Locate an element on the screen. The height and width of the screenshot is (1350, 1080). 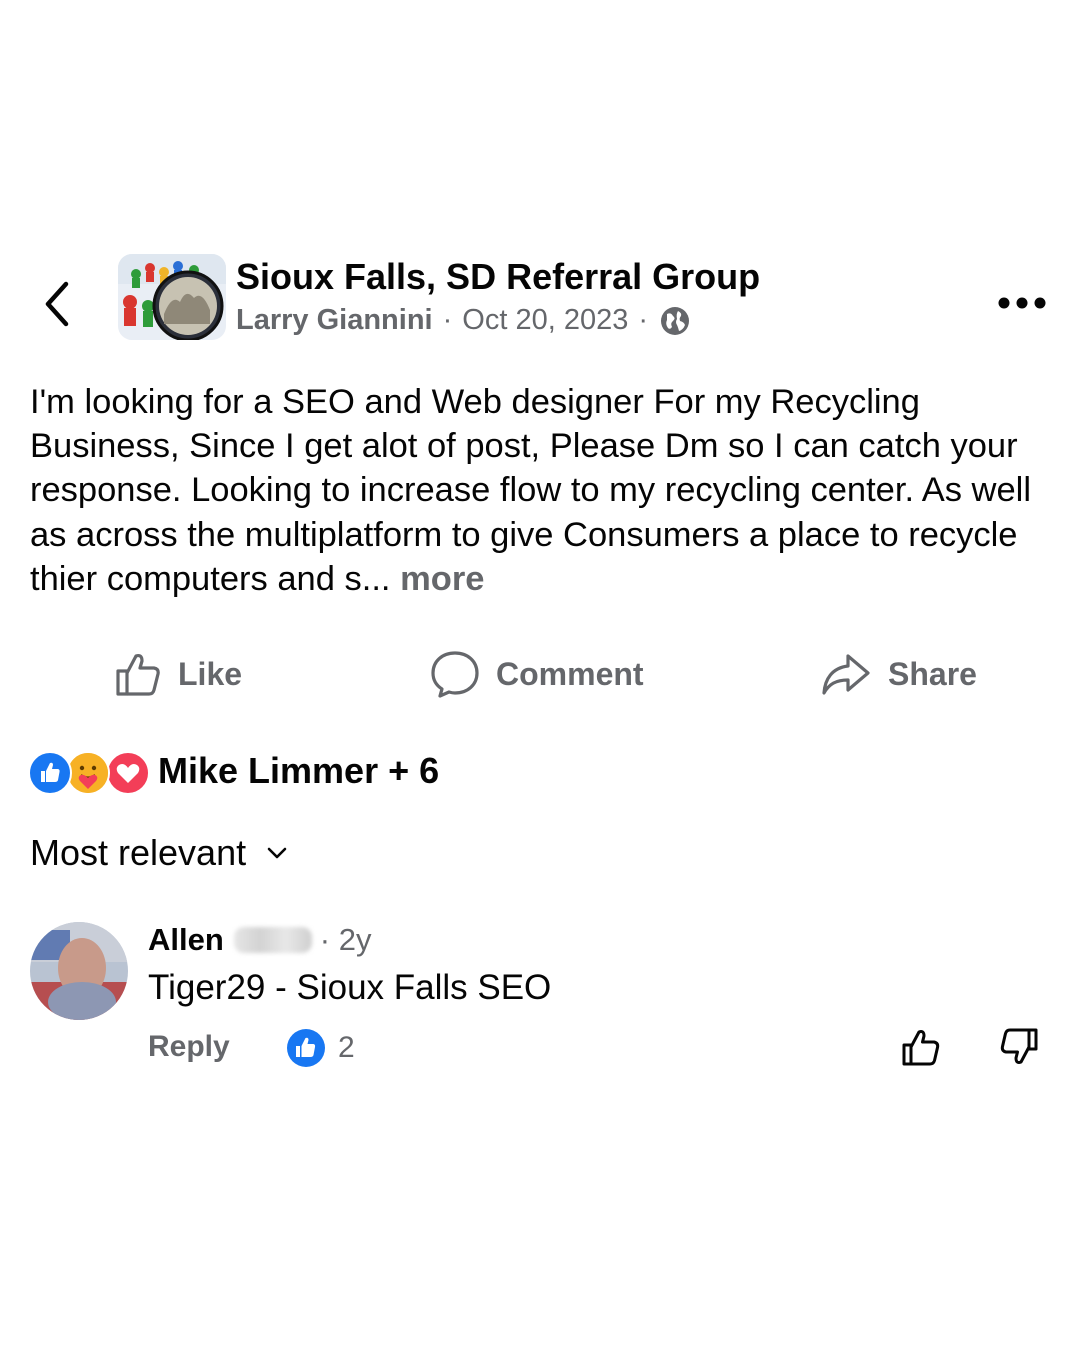
reaction-names: Mike Limmer + 6 is located at coordinates (299, 770).